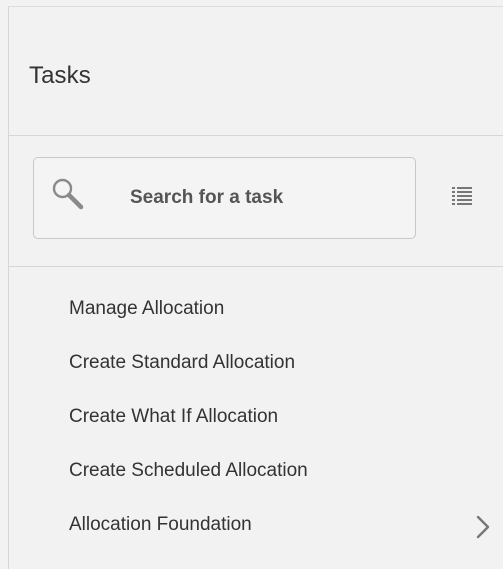 The height and width of the screenshot is (569, 503). I want to click on task-item-create-standard-allocation: Create Standard Allocation, so click(251, 369).